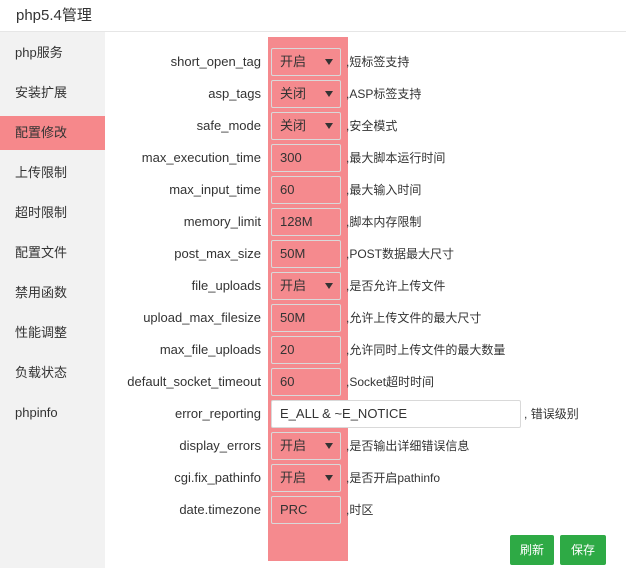 This screenshot has width=626, height=568. I want to click on config-label: memory_limit, so click(222, 221).